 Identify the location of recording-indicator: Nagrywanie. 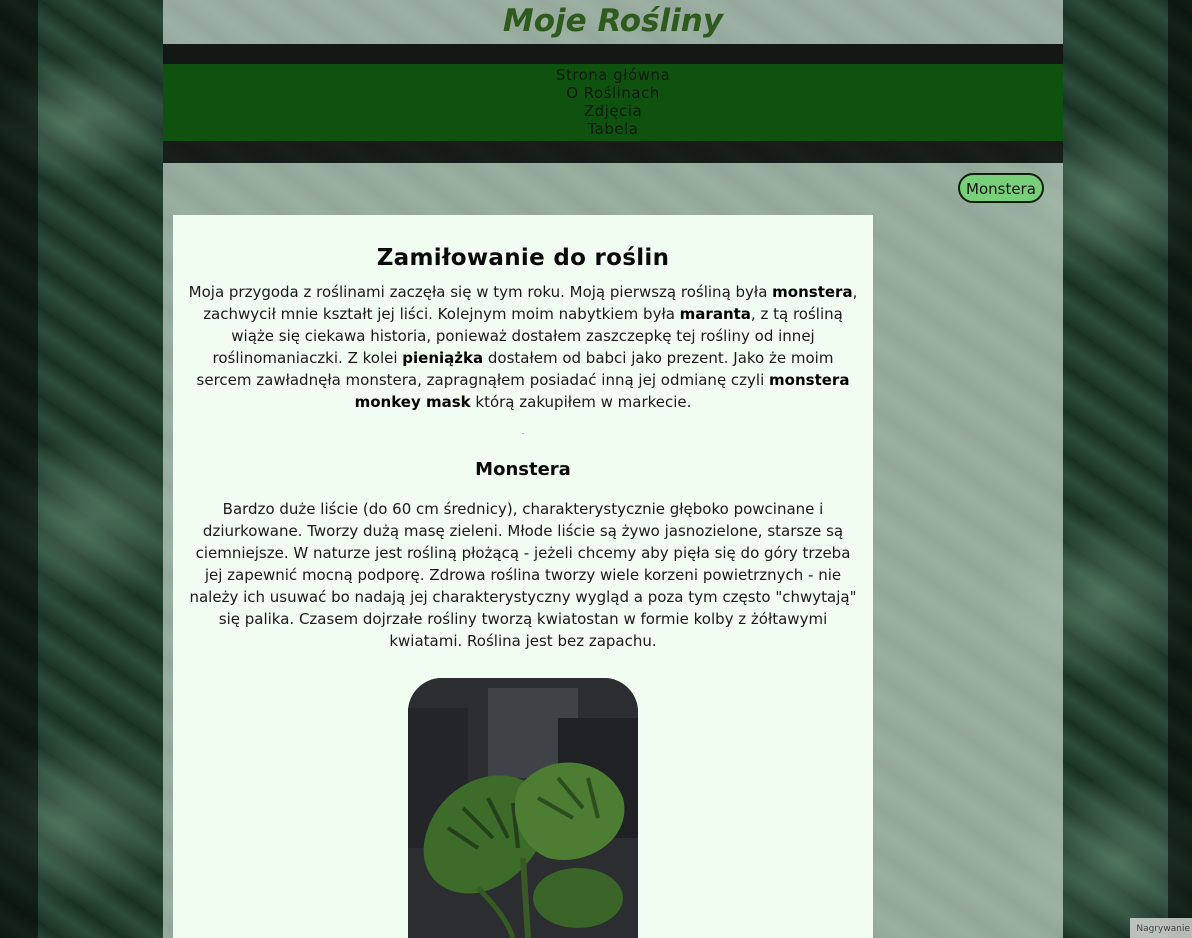
(1161, 928).